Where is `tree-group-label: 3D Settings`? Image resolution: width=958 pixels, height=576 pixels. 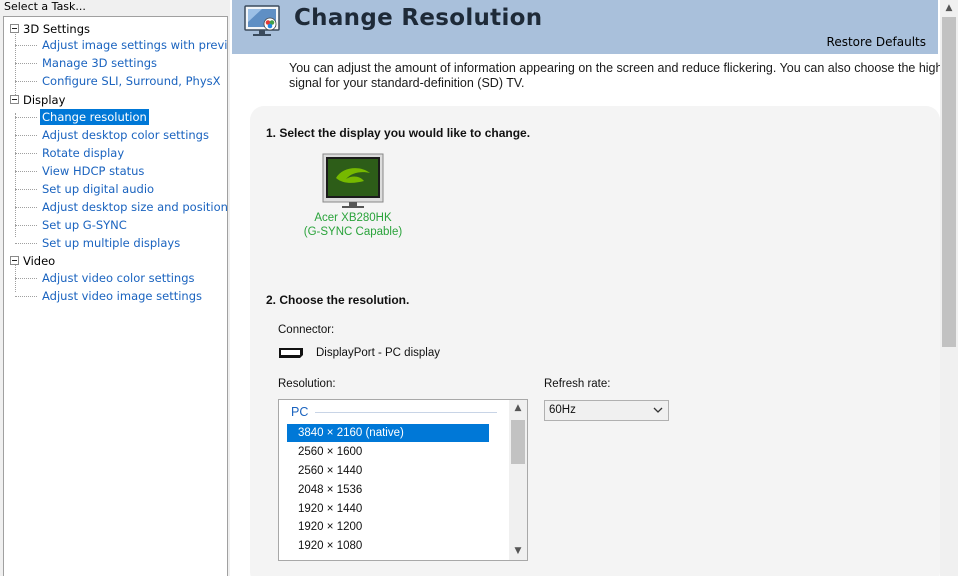
tree-group-label: 3D Settings is located at coordinates (56, 29).